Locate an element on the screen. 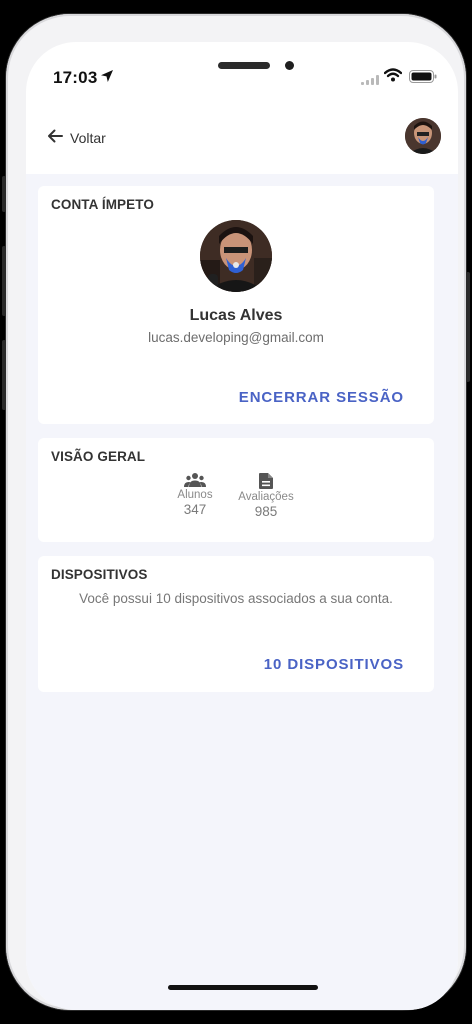  front-camera is located at coordinates (289, 65).